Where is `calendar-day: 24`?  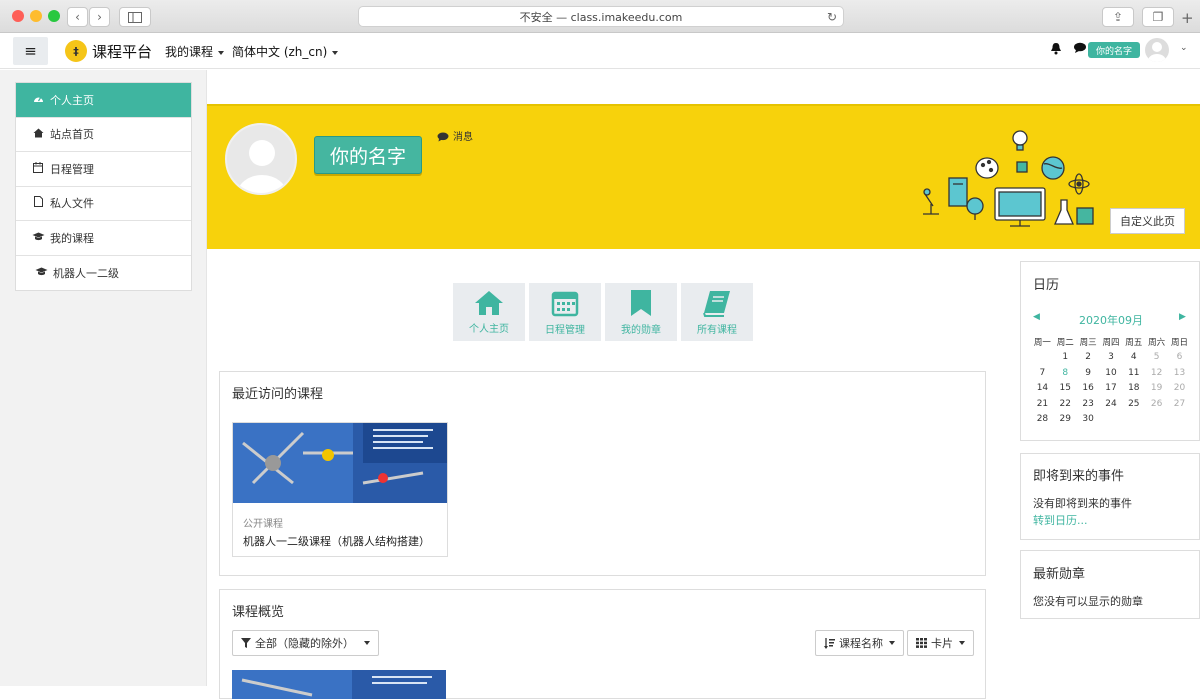 calendar-day: 24 is located at coordinates (1111, 404).